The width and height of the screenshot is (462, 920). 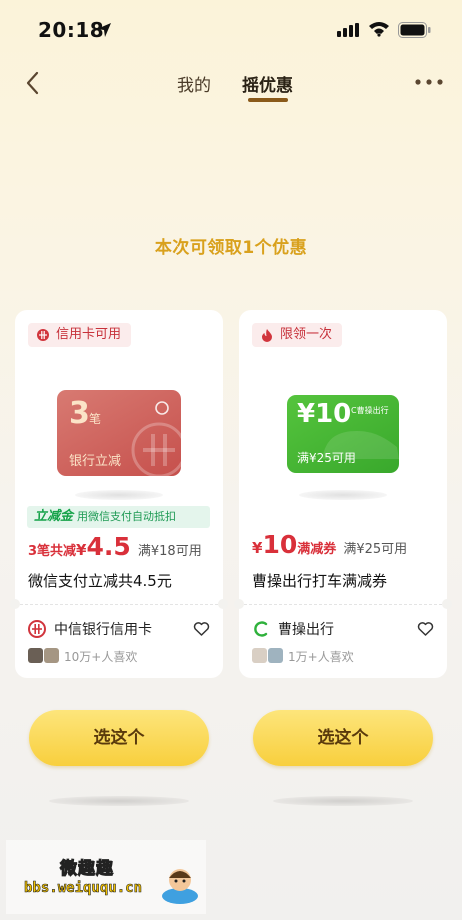 I want to click on status-time: 20:18, so click(x=71, y=30).